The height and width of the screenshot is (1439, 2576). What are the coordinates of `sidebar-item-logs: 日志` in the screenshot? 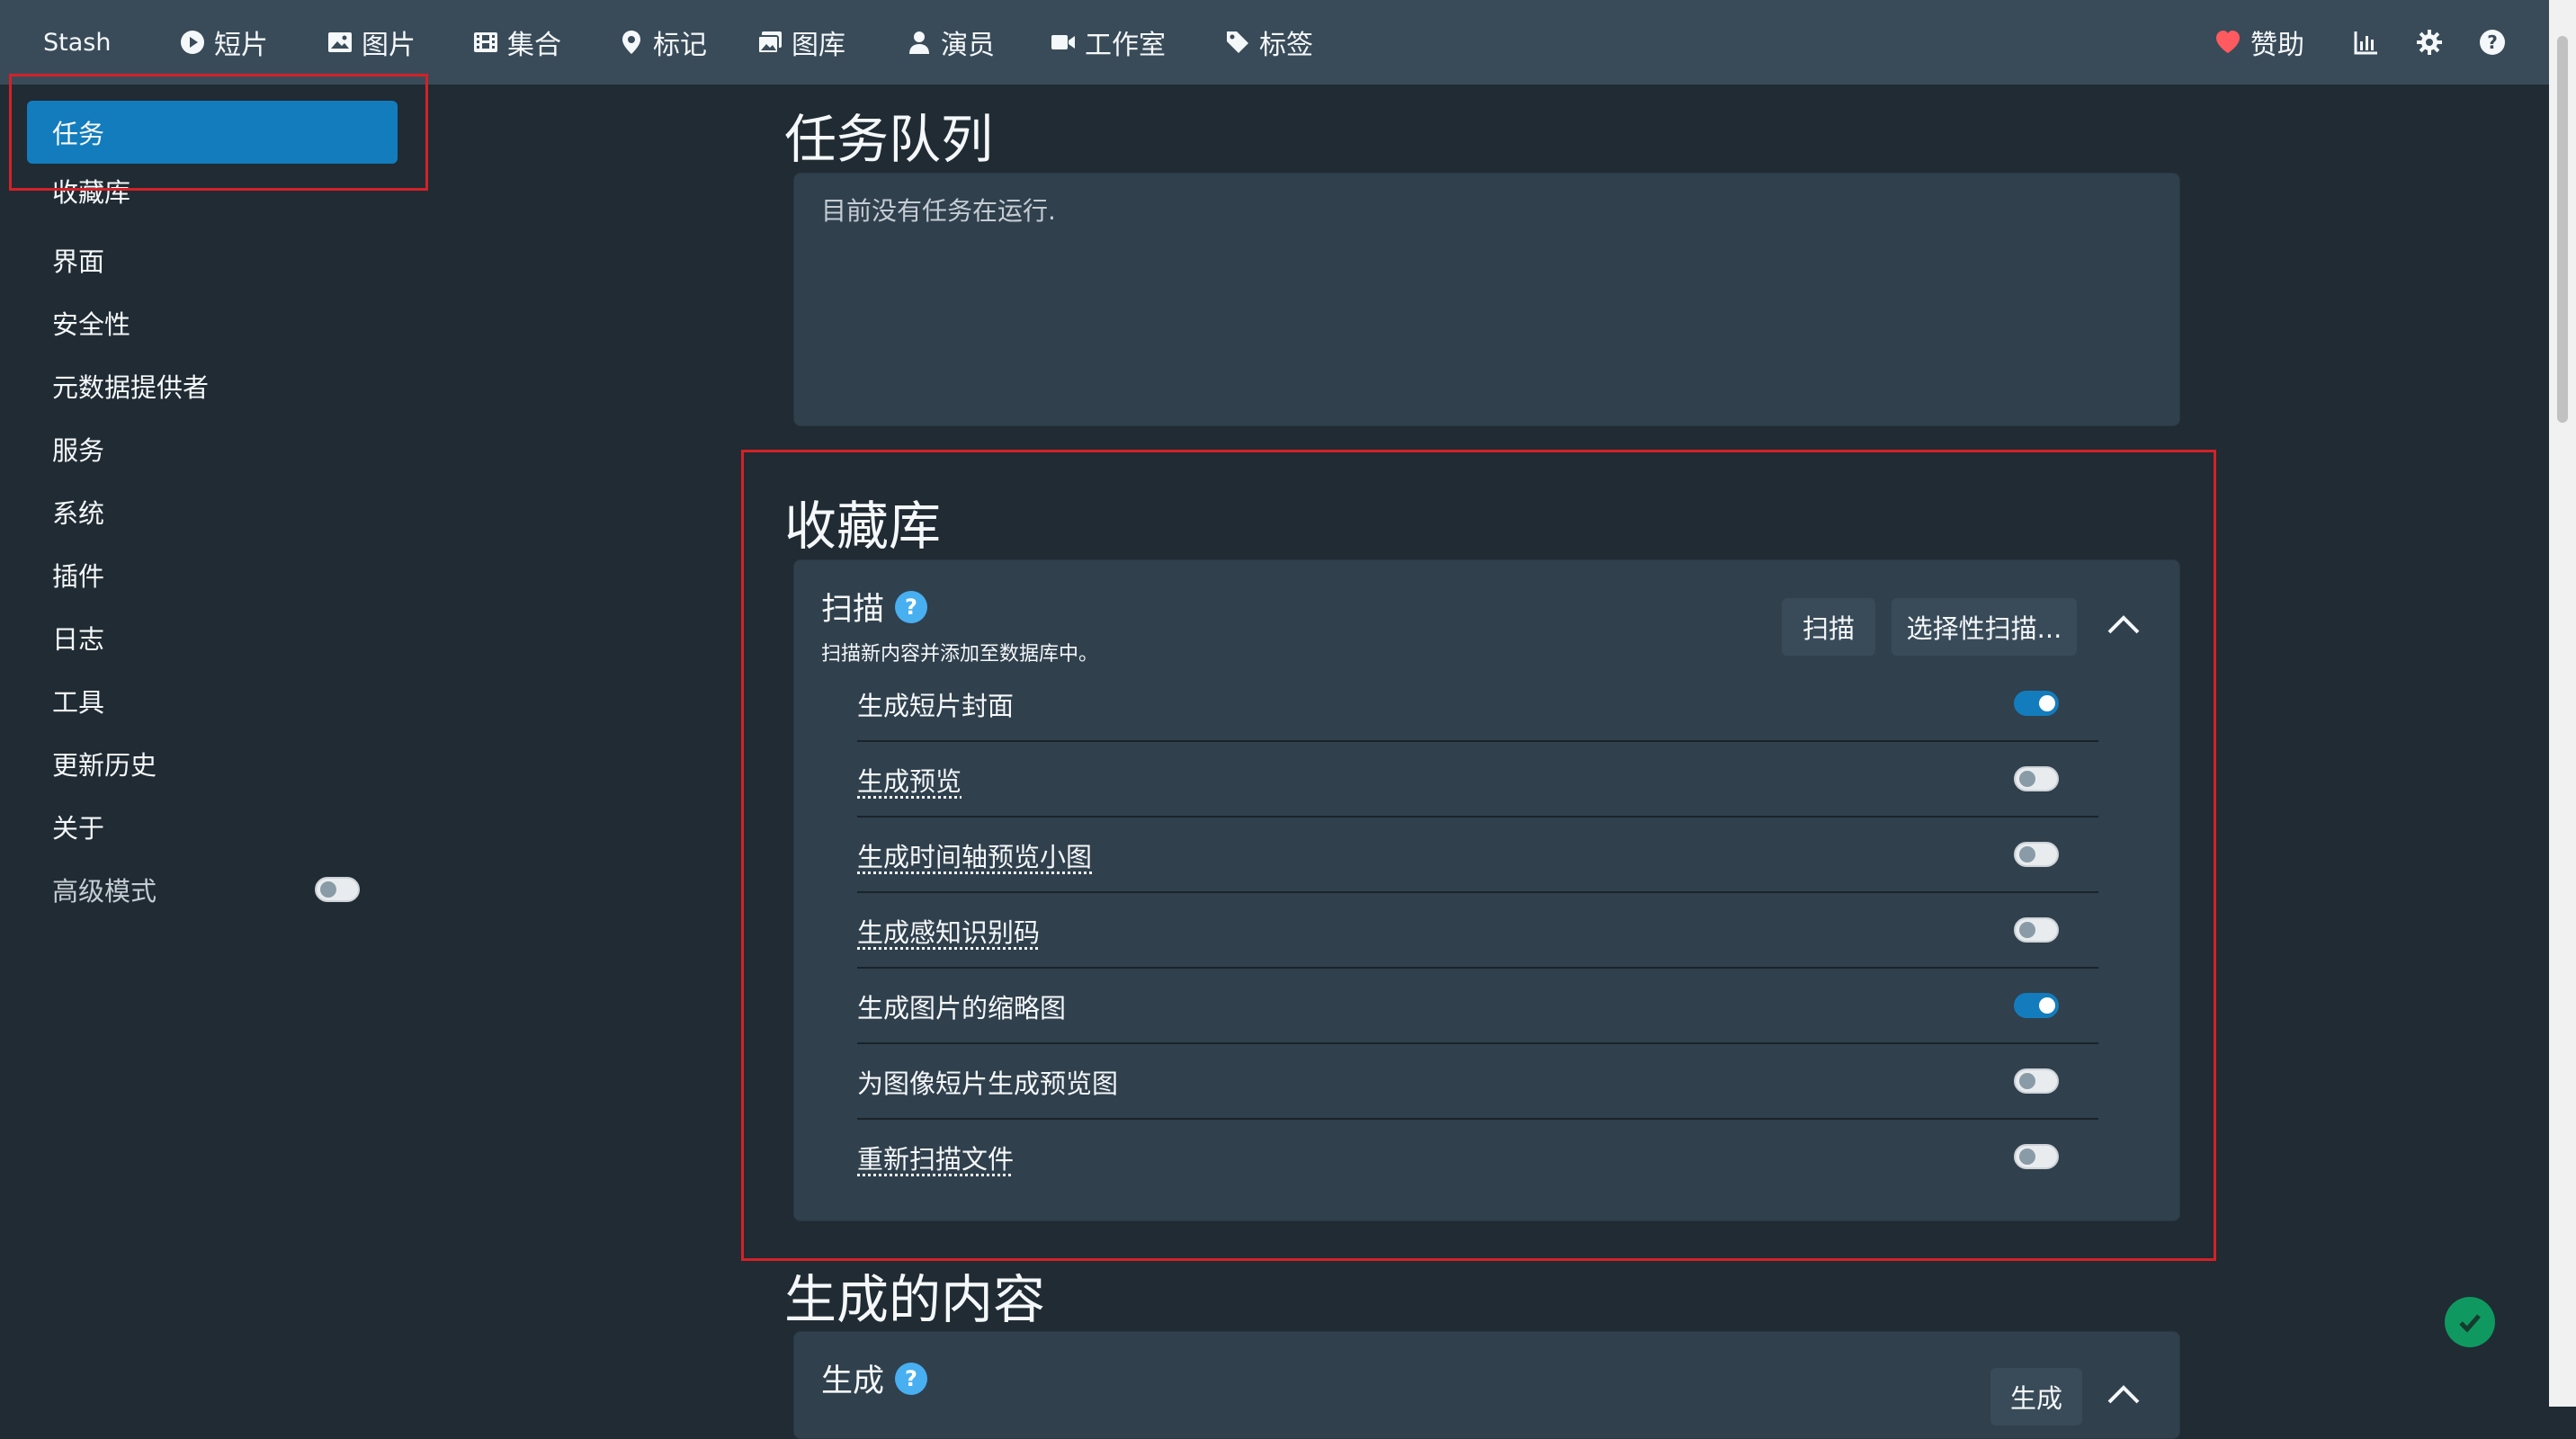 It's located at (212, 638).